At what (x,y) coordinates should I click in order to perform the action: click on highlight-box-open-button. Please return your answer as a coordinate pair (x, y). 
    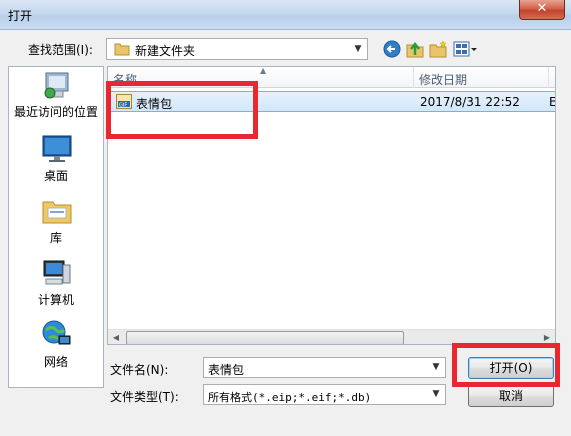
    Looking at the image, I should click on (506, 365).